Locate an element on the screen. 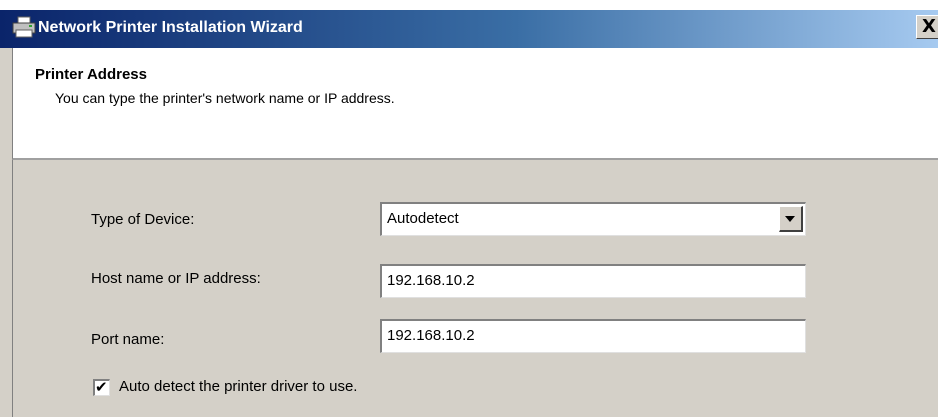 This screenshot has height=417, width=938. device-type-dropdown: Autodetect is located at coordinates (593, 219).